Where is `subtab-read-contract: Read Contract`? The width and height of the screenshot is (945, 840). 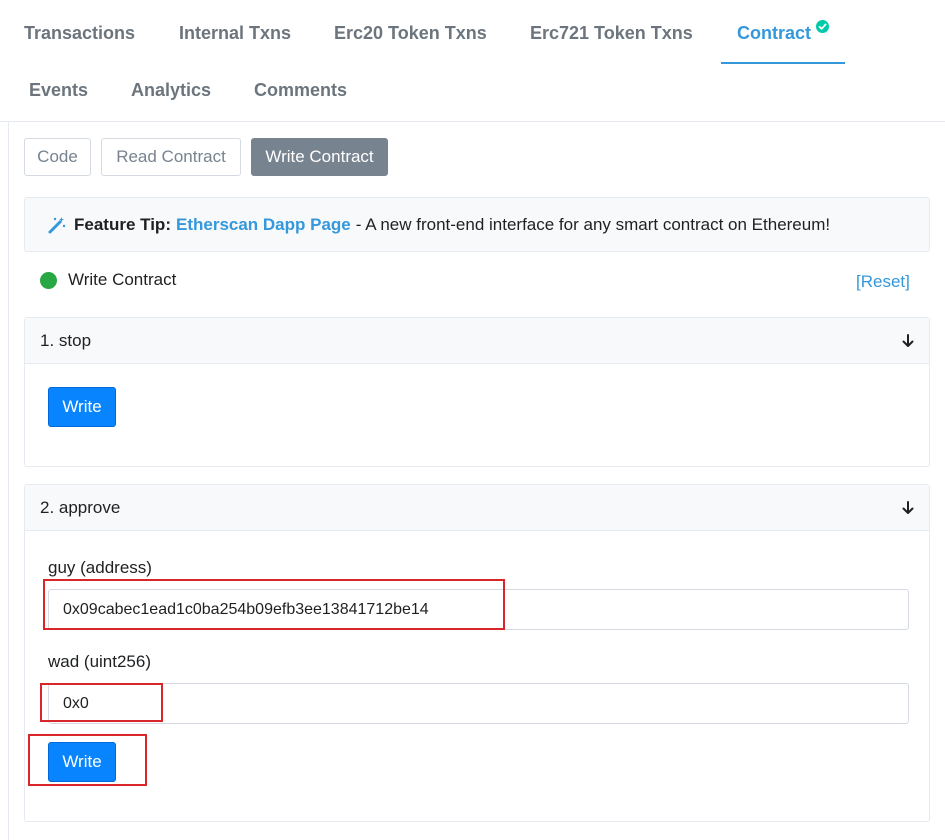
subtab-read-contract: Read Contract is located at coordinates (171, 157).